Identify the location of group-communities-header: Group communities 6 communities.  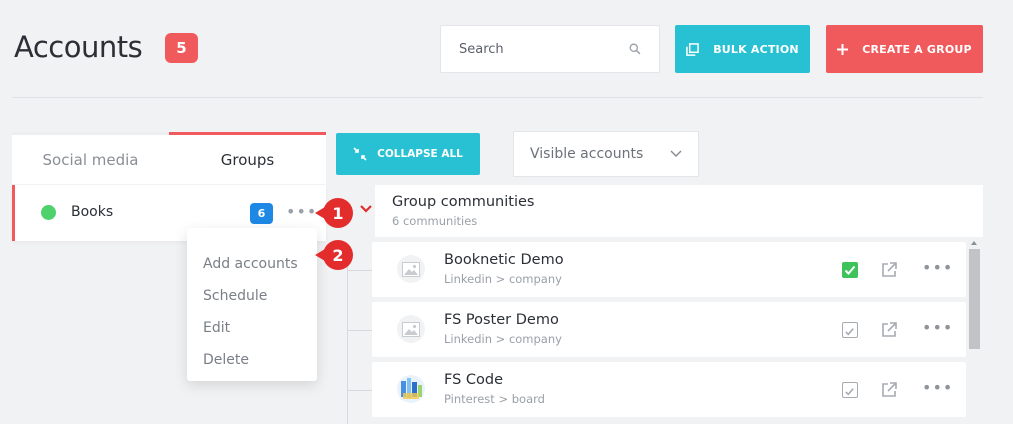
(679, 211).